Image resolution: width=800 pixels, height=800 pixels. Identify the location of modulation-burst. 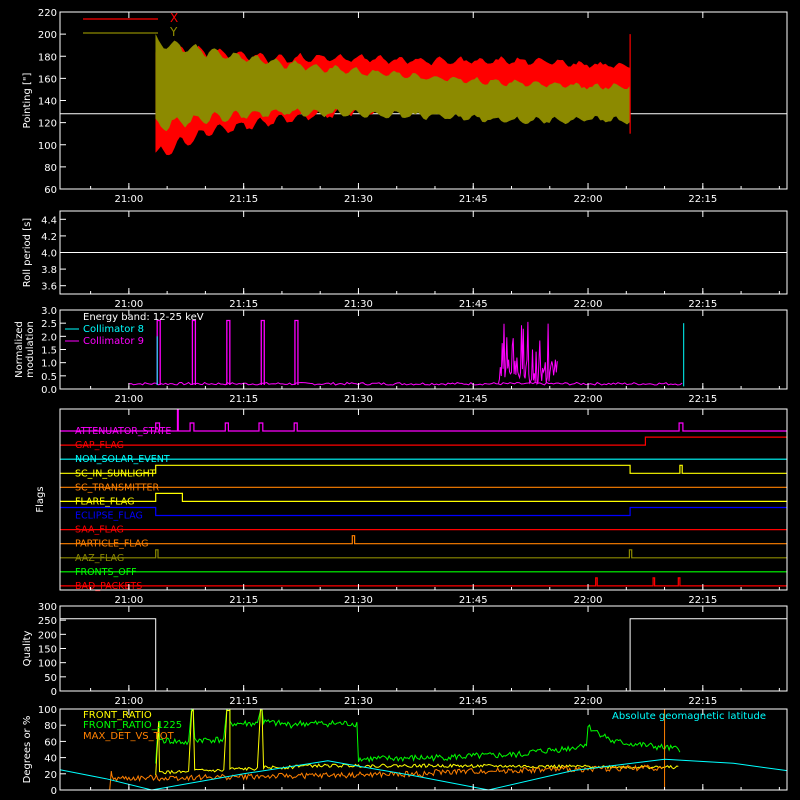
(528, 353).